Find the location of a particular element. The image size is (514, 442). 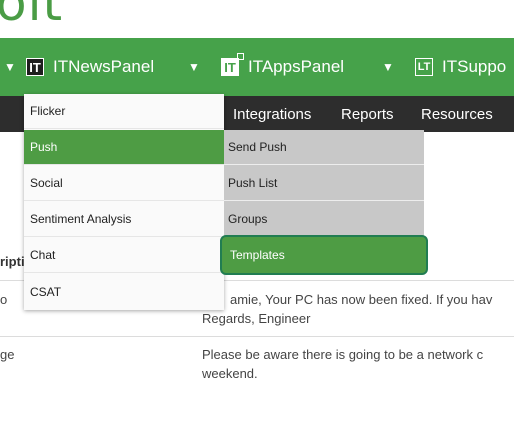

itnewspanel-logo-icon: IT is located at coordinates (35, 67).